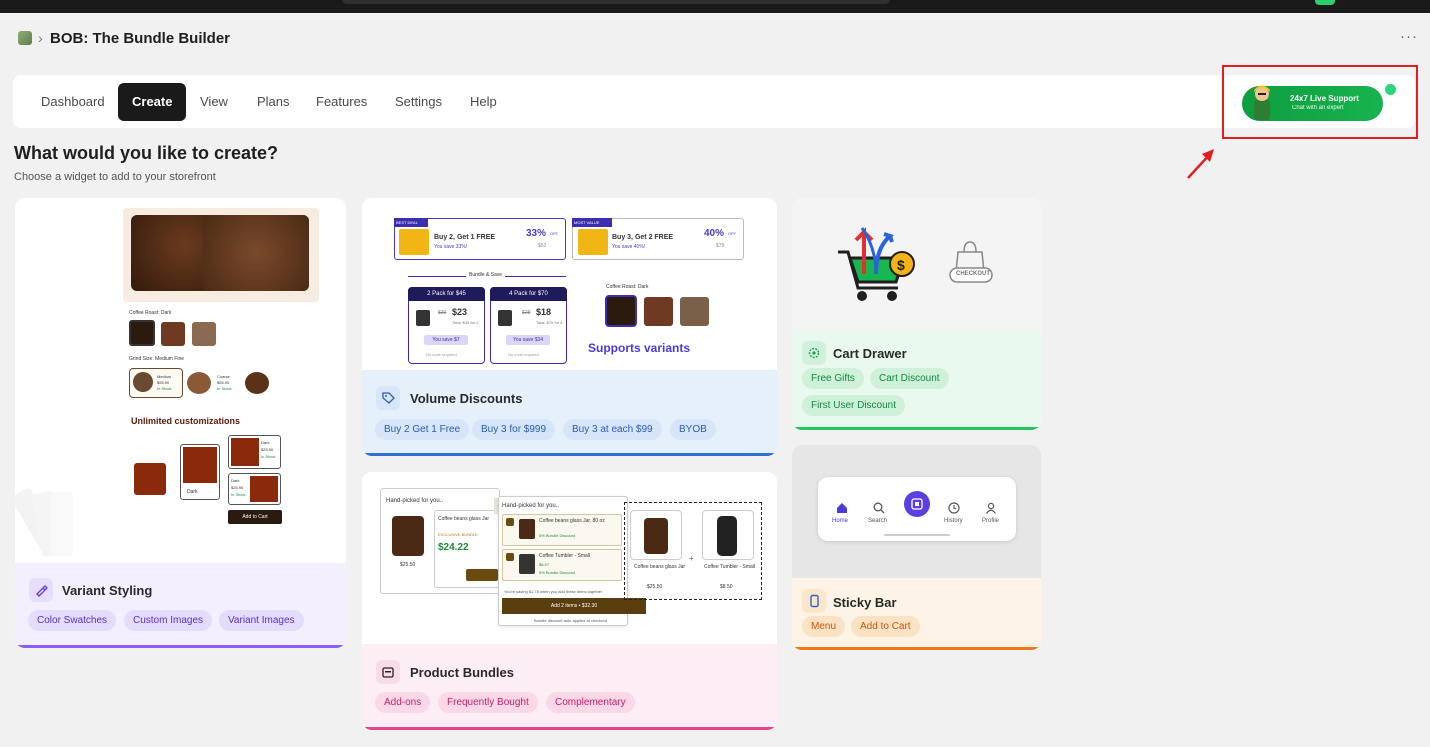  What do you see at coordinates (916, 648) in the screenshot?
I see `sticky-card-accent` at bounding box center [916, 648].